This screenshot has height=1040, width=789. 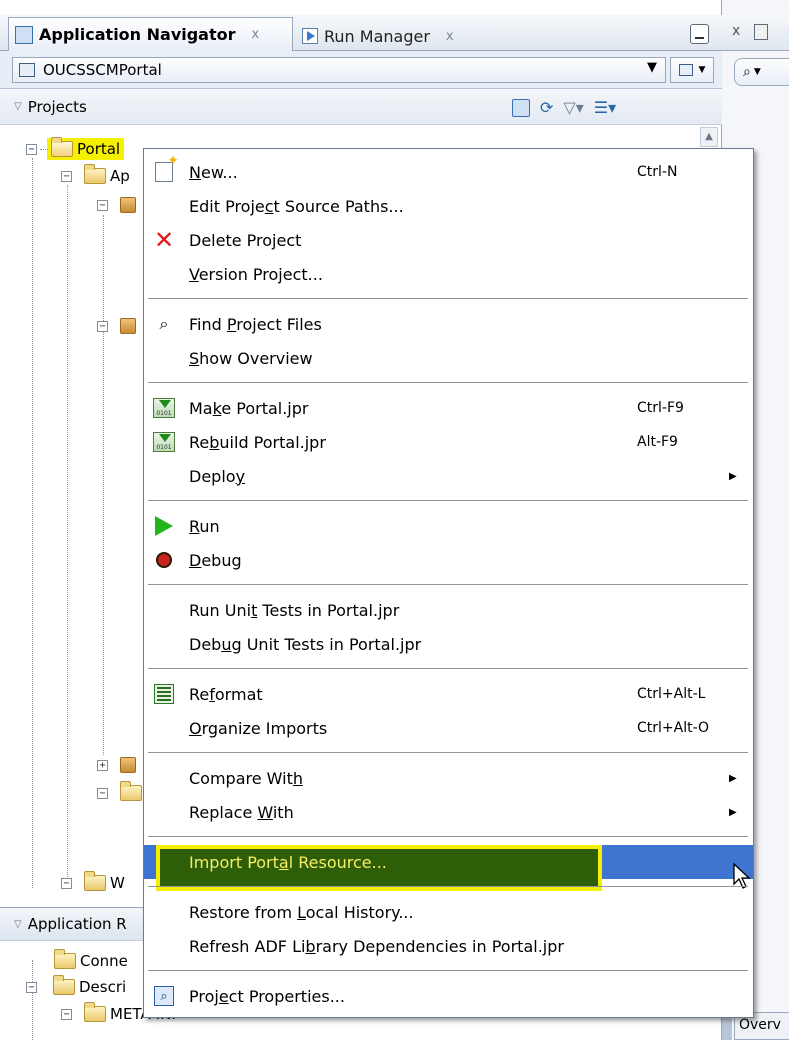 I want to click on tab-application-navigator: Application Navigator x, so click(x=150, y=34).